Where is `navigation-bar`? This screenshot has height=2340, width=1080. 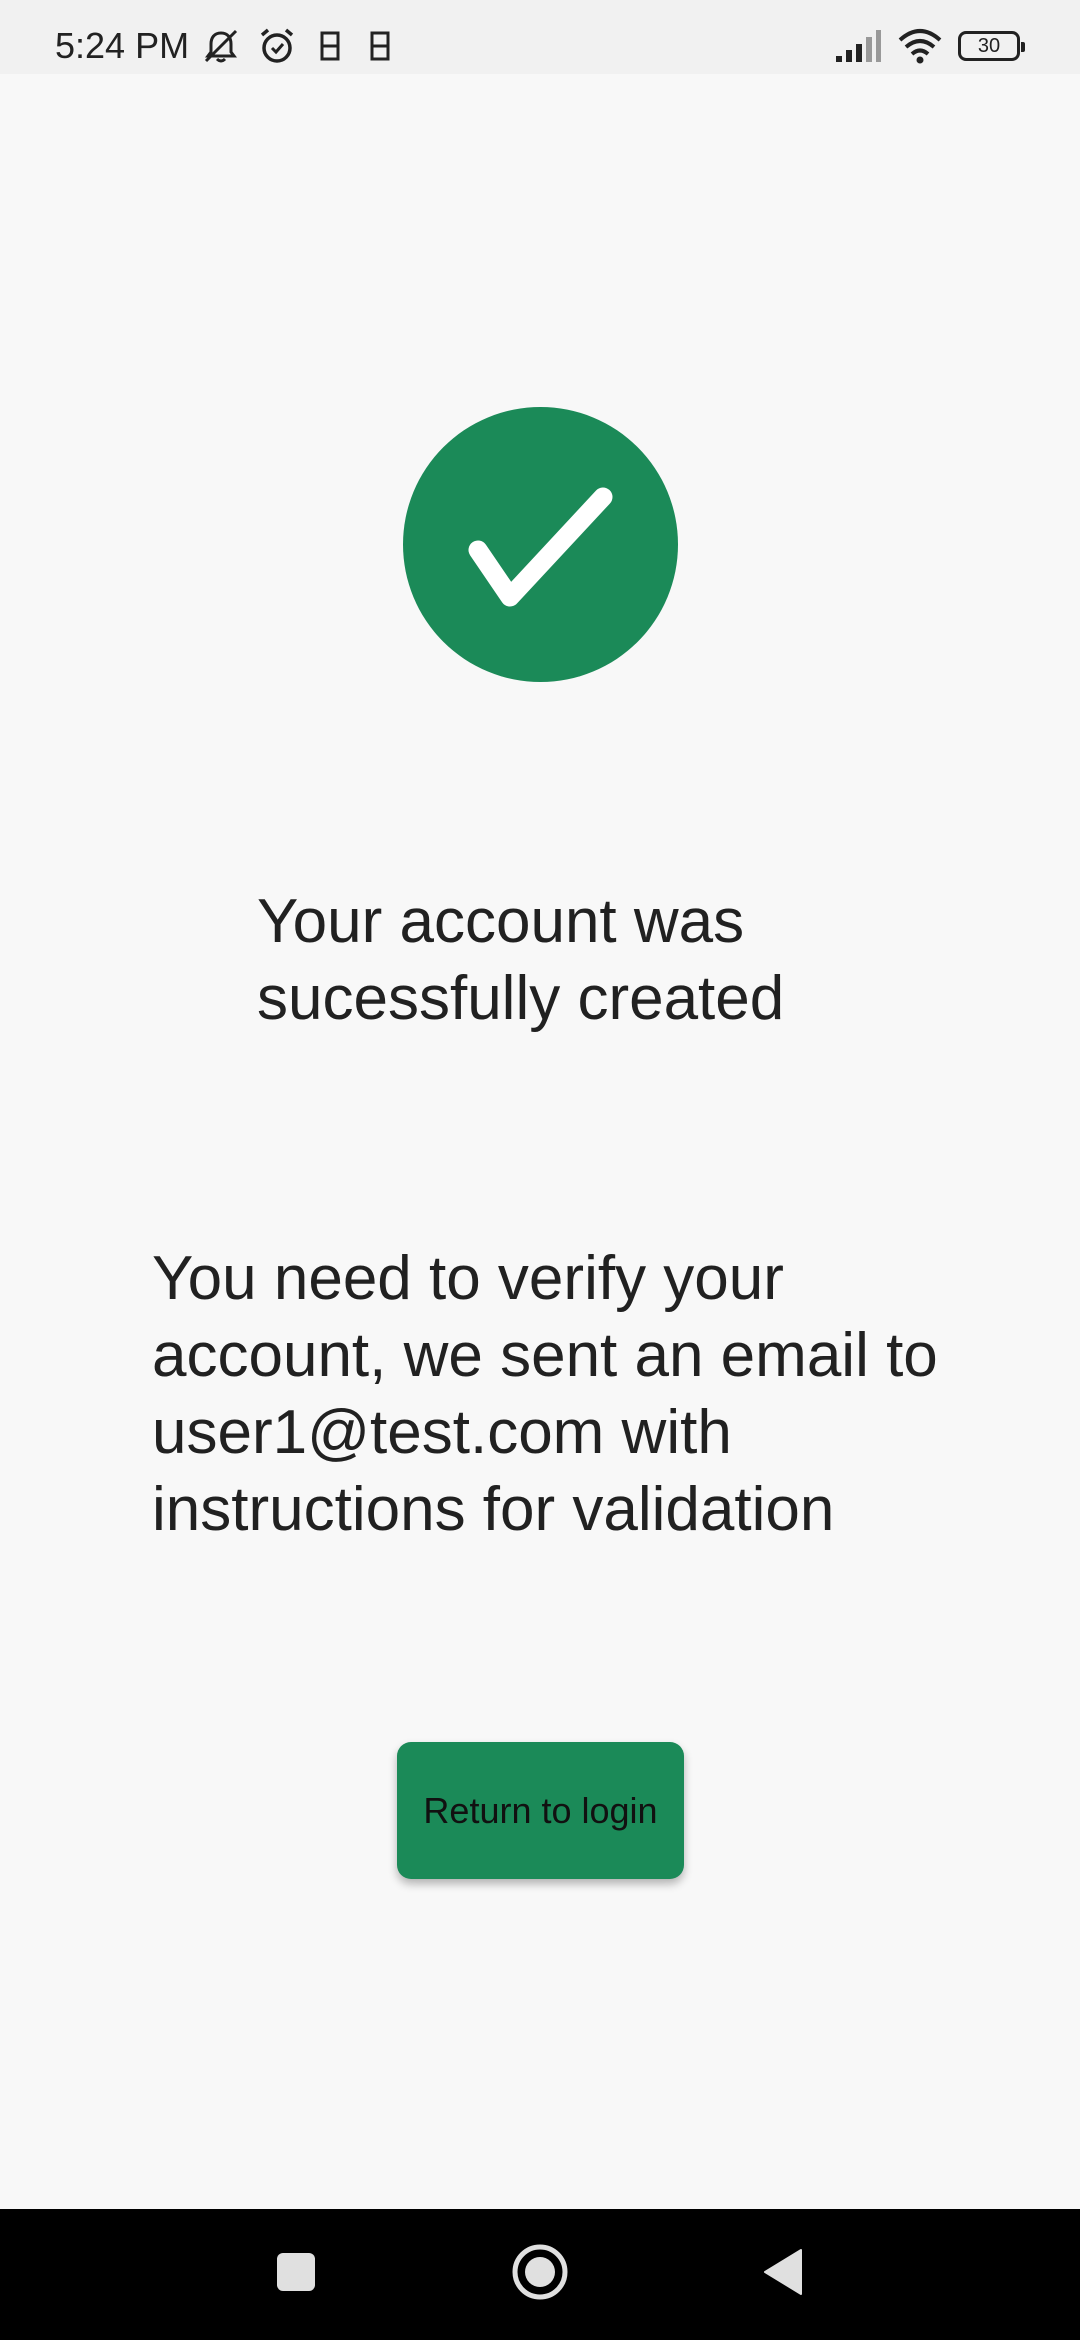 navigation-bar is located at coordinates (540, 2274).